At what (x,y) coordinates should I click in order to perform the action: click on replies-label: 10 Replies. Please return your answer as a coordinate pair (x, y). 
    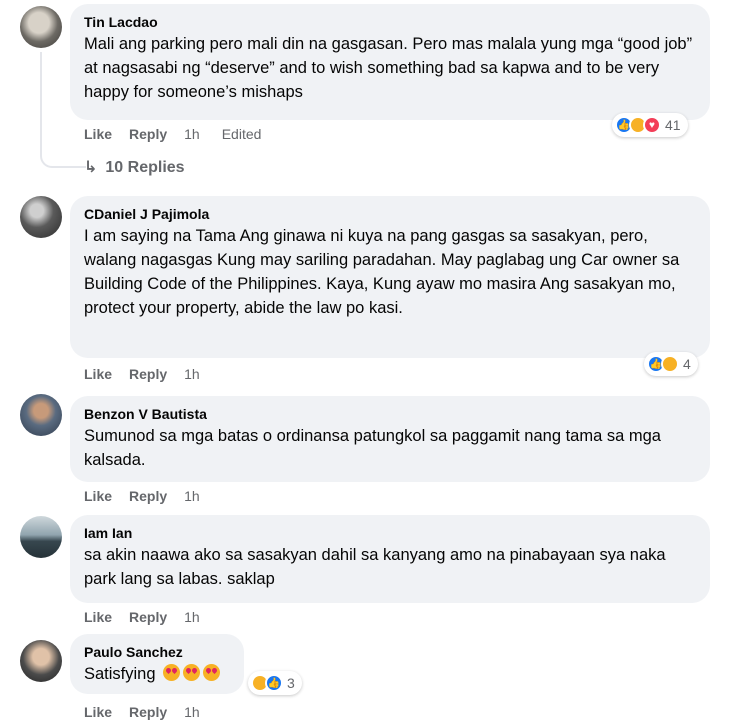
    Looking at the image, I should click on (145, 167).